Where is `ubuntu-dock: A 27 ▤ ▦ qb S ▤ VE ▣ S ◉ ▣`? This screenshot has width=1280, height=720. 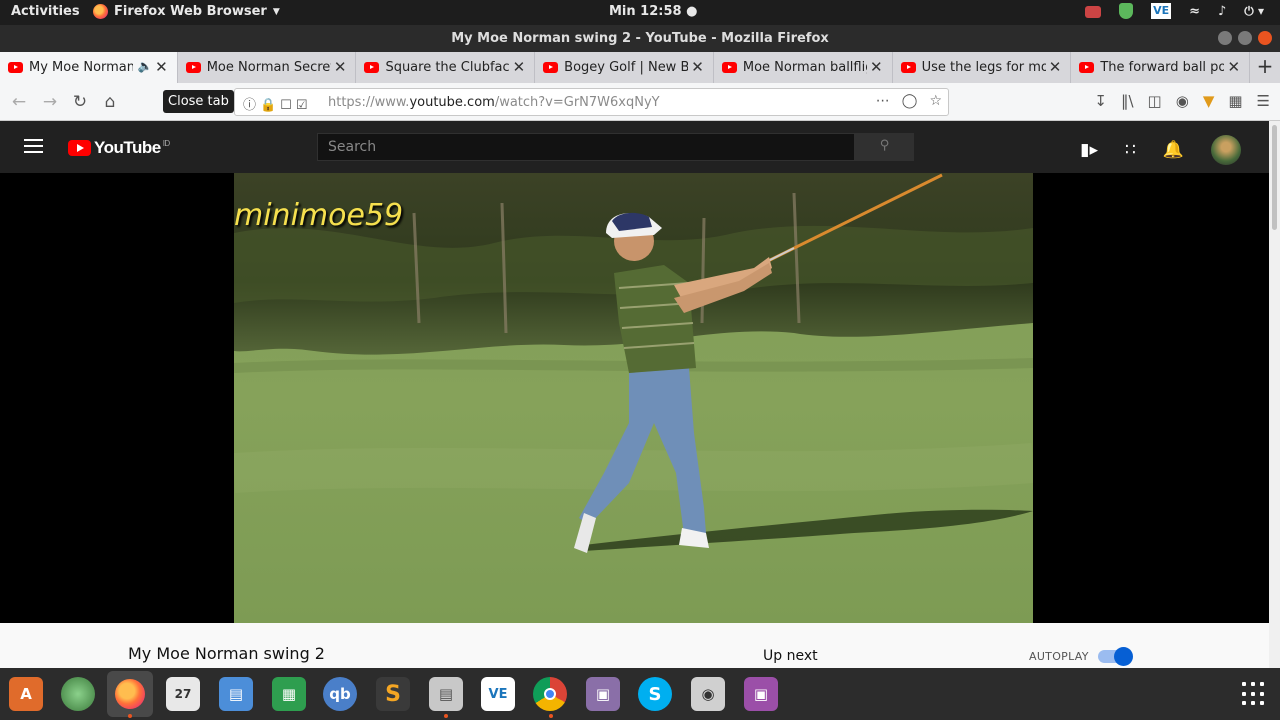 ubuntu-dock: A 27 ▤ ▦ qb S ▤ VE ▣ S ◉ ▣ is located at coordinates (640, 694).